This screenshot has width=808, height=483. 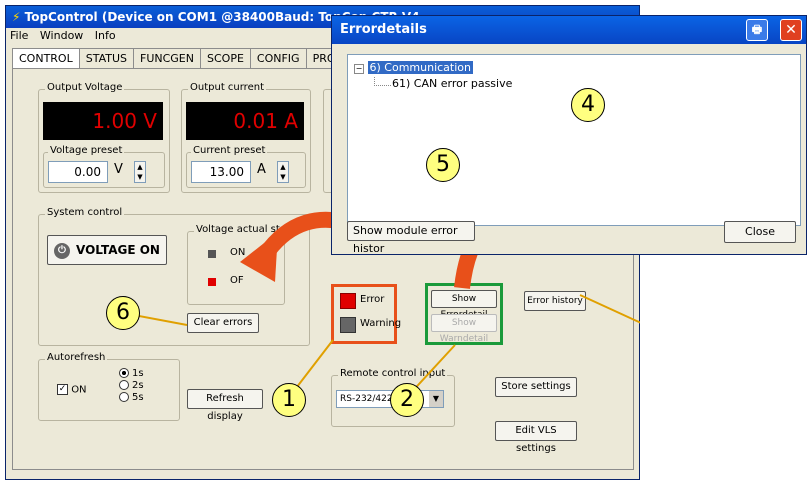 I want to click on errordetails-title: Errordetails, so click(x=383, y=29).